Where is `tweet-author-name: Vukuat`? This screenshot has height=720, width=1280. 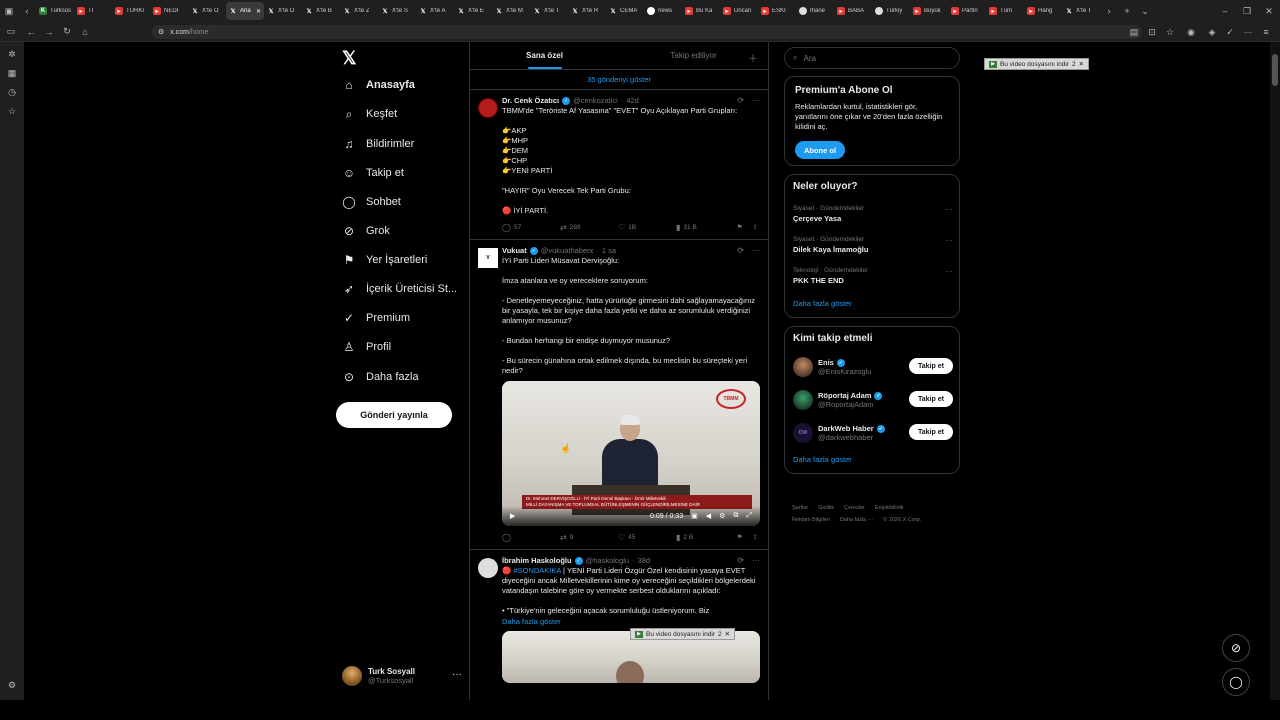
tweet-author-name: Vukuat is located at coordinates (514, 250).